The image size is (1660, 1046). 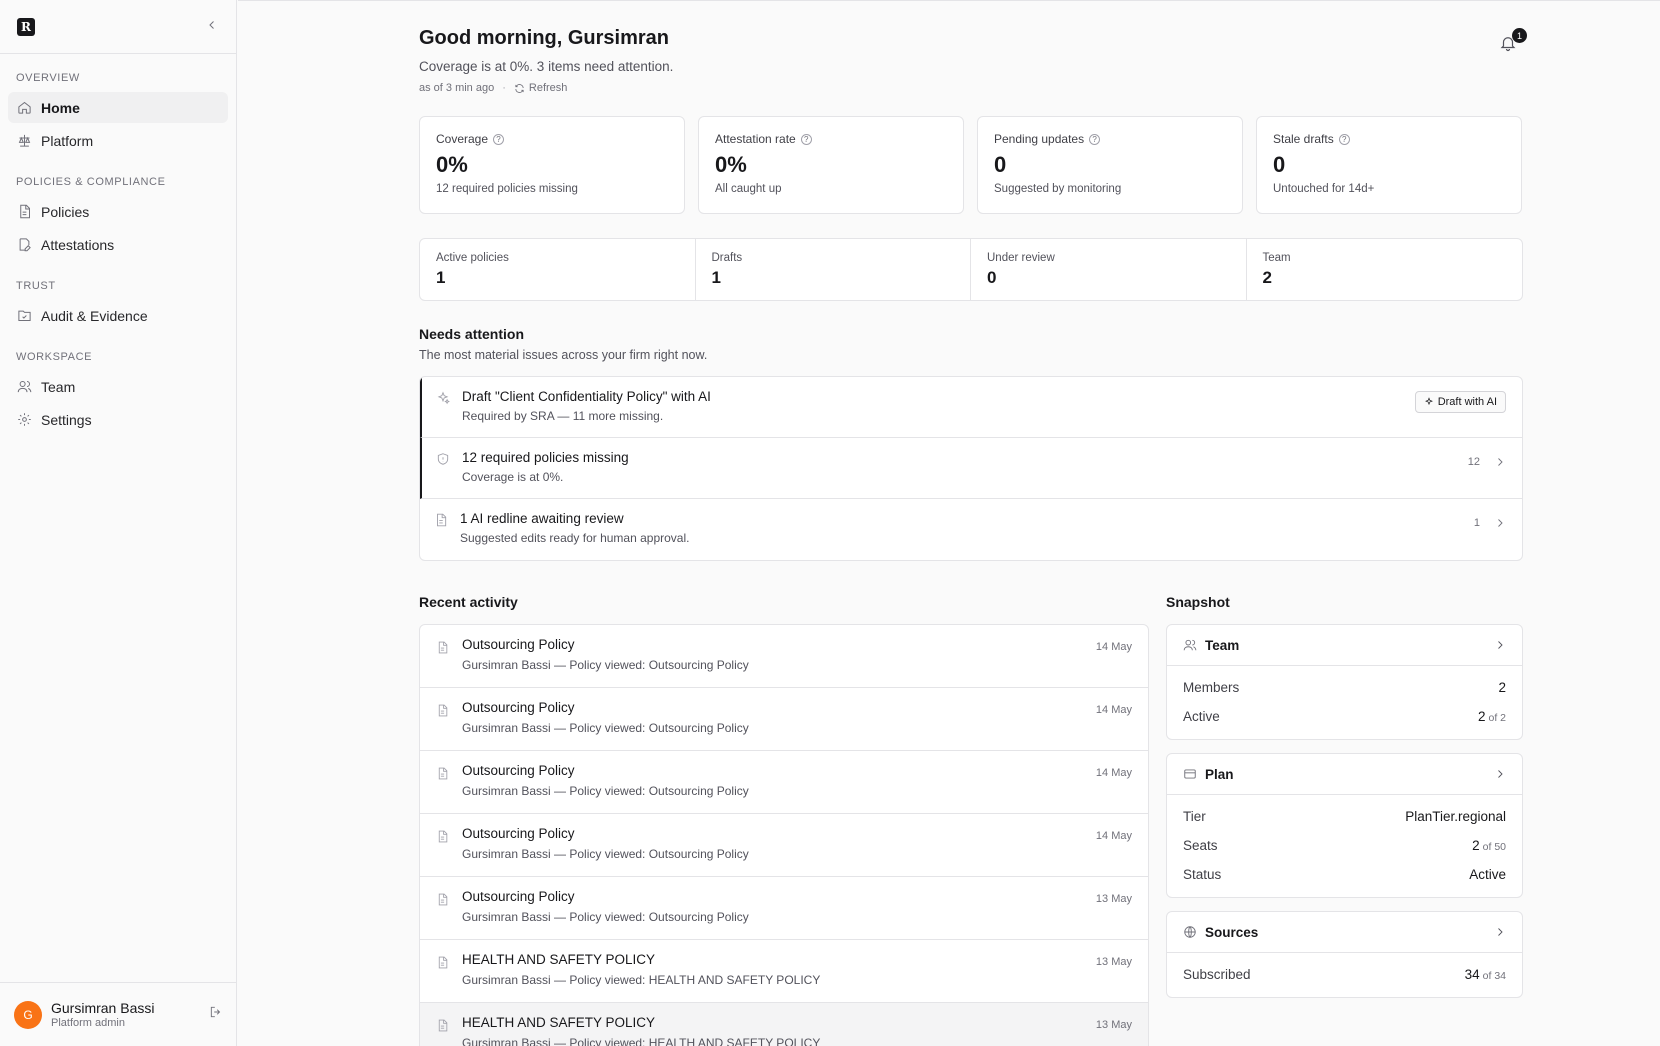 I want to click on sidebar-item-audit-evidence: Audit & Evidence, so click(x=118, y=315).